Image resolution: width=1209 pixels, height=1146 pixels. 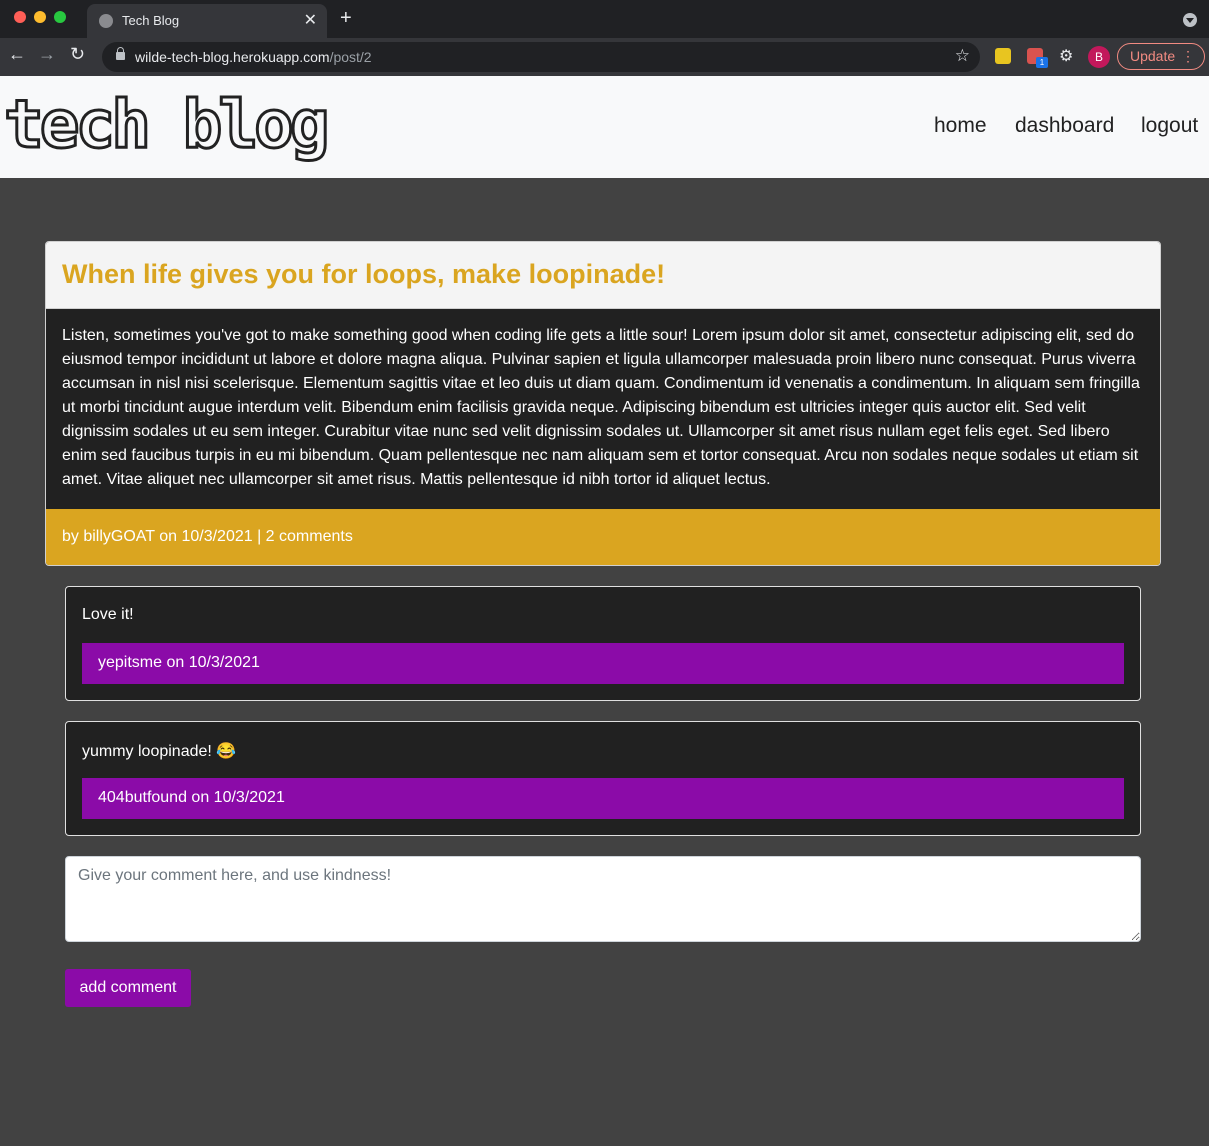 I want to click on extension-icon, so click(x=1003, y=56).